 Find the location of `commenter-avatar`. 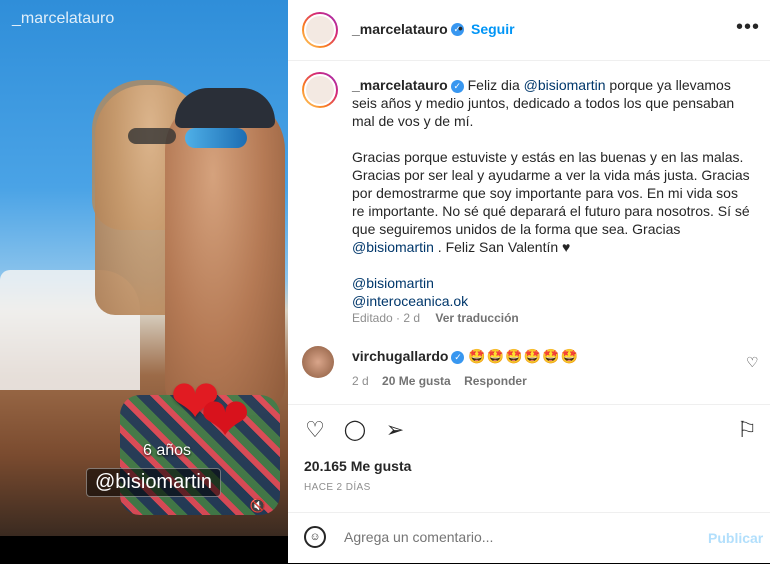

commenter-avatar is located at coordinates (318, 362).